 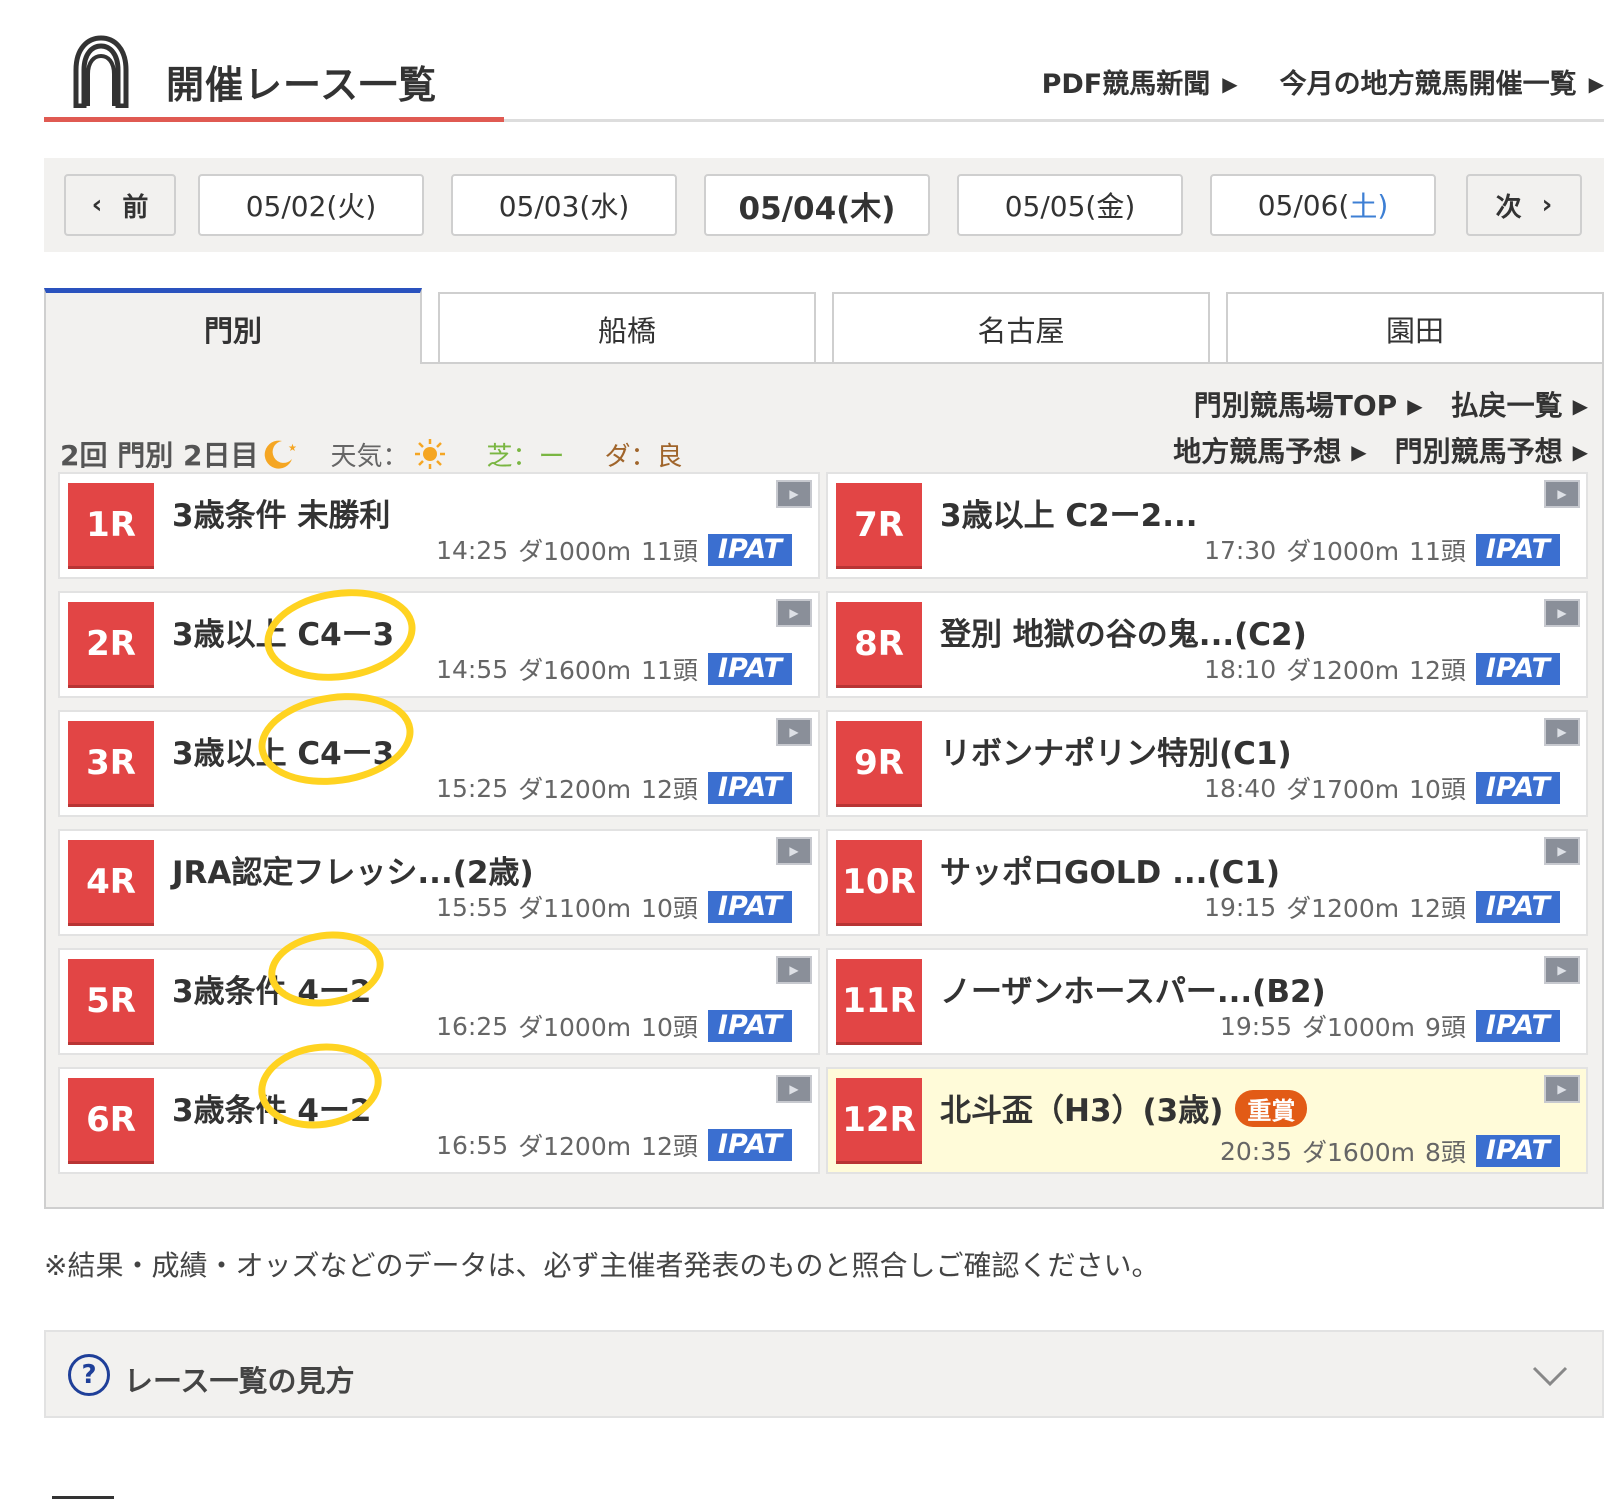 What do you see at coordinates (371, 454) in the screenshot?
I see `meeting-info: 2回 門別 2日目 ★ 天気： 芝：ー ダ：良` at bounding box center [371, 454].